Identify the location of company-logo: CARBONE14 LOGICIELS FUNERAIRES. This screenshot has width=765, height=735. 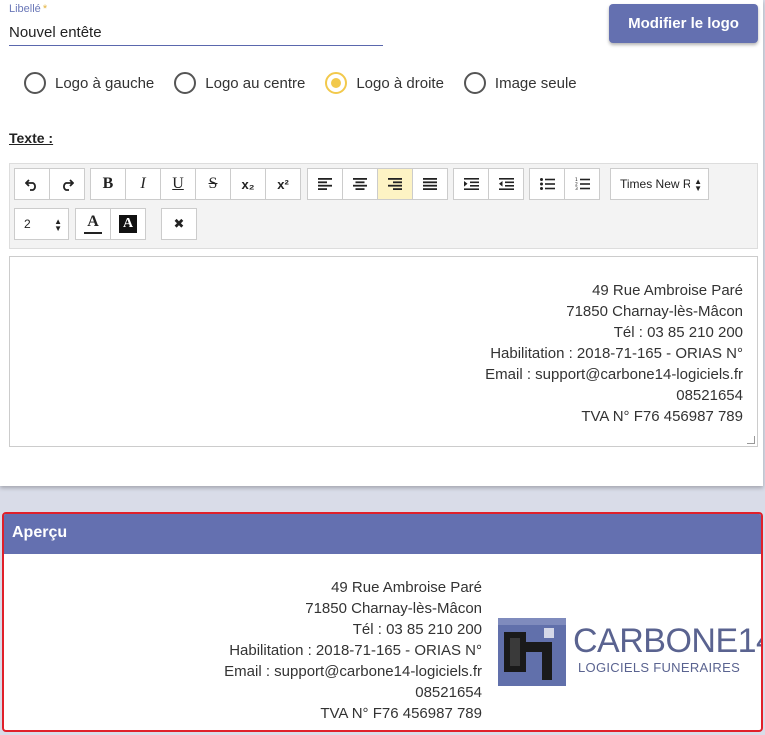
(630, 652).